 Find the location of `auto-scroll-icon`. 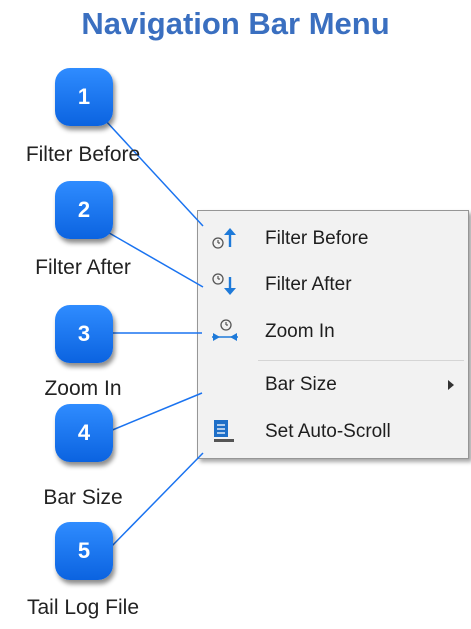

auto-scroll-icon is located at coordinates (224, 431).